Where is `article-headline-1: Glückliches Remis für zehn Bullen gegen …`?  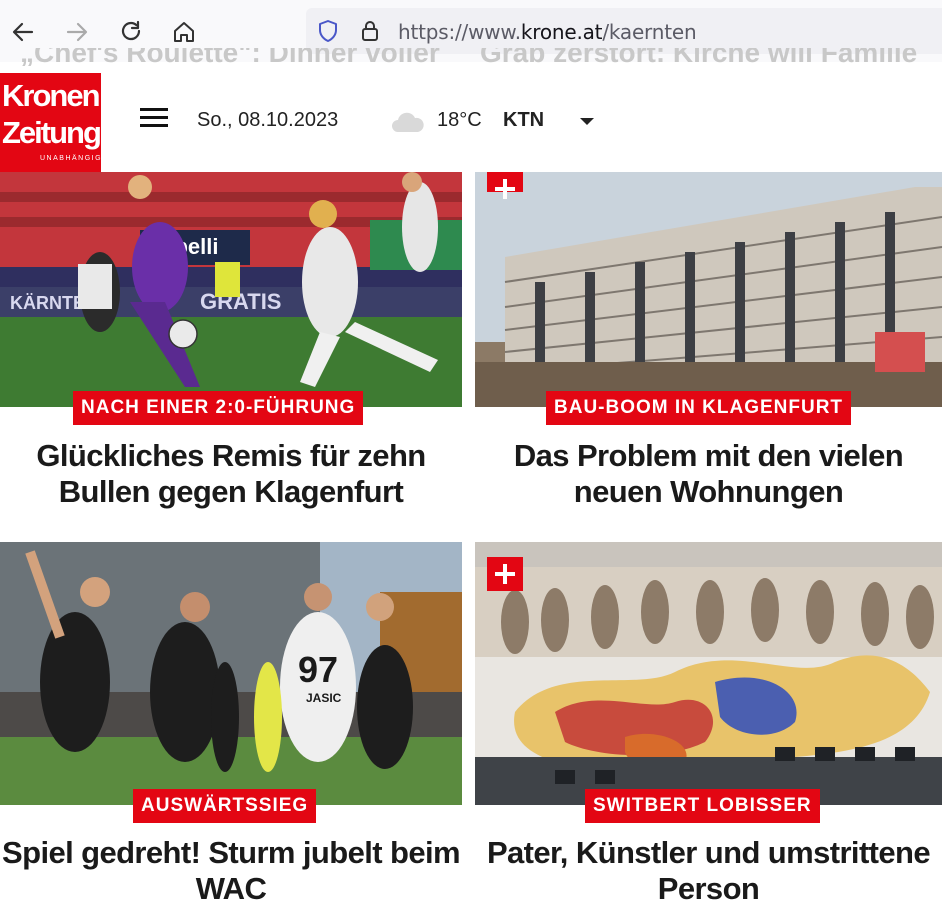
article-headline-1: Glückliches Remis für zehn Bullen gegen … is located at coordinates (231, 474).